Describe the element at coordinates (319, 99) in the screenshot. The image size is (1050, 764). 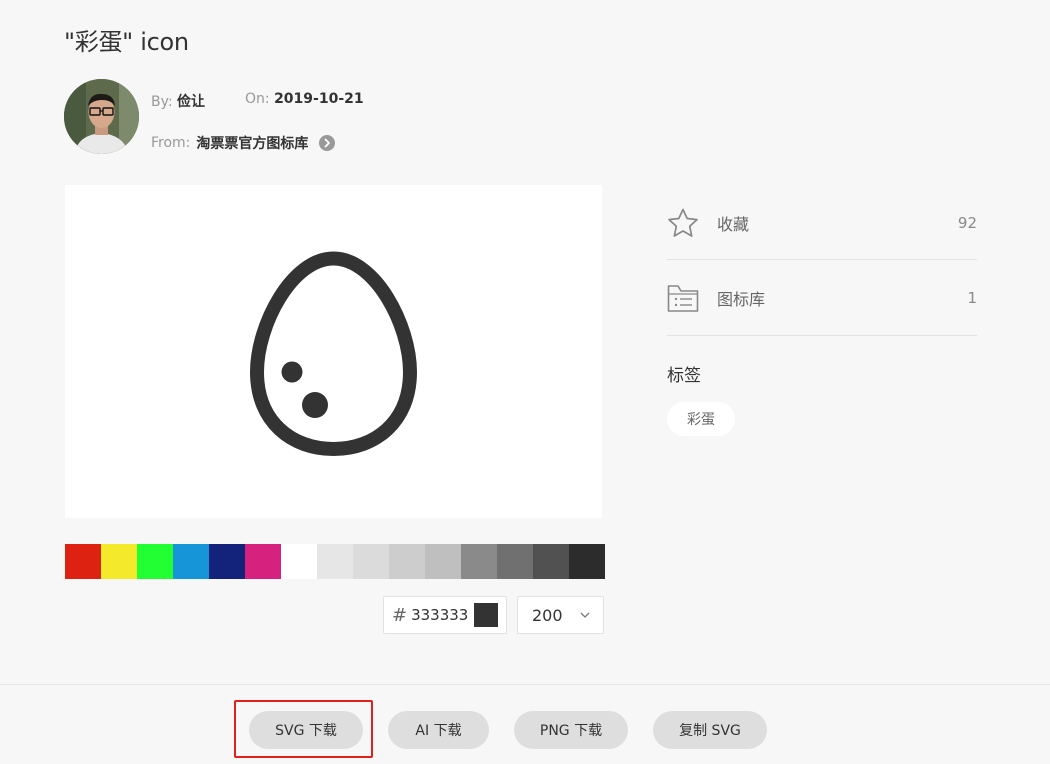
I see `date-value: 2019-10-21` at that location.